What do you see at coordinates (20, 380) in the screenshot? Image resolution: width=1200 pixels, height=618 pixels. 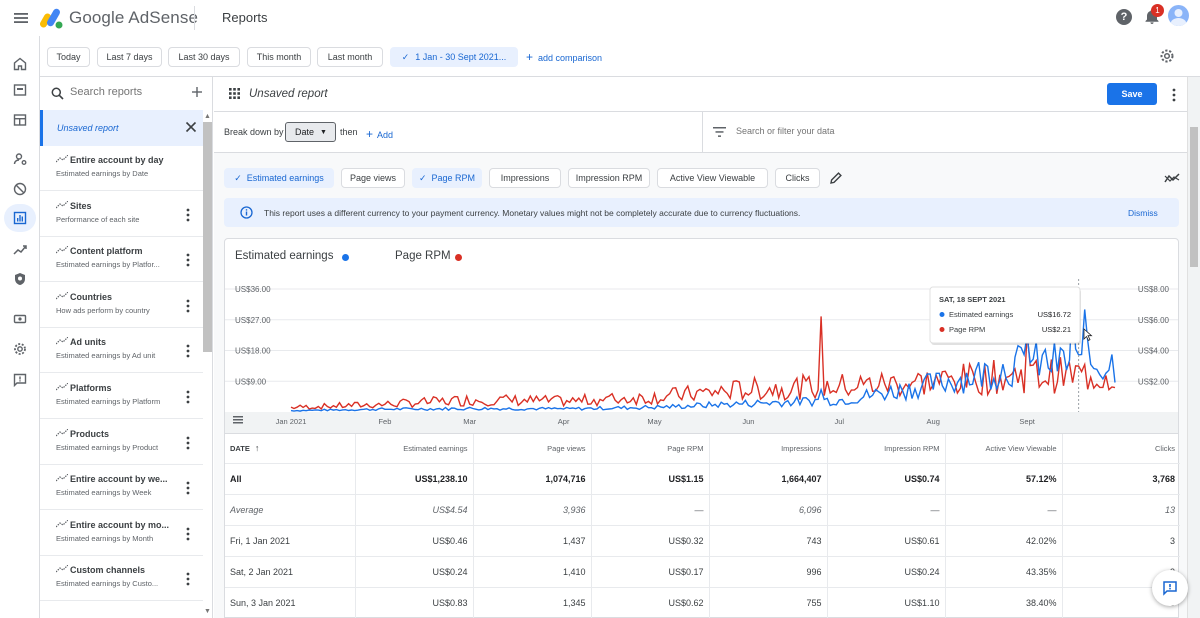 I see `feedback-icon` at bounding box center [20, 380].